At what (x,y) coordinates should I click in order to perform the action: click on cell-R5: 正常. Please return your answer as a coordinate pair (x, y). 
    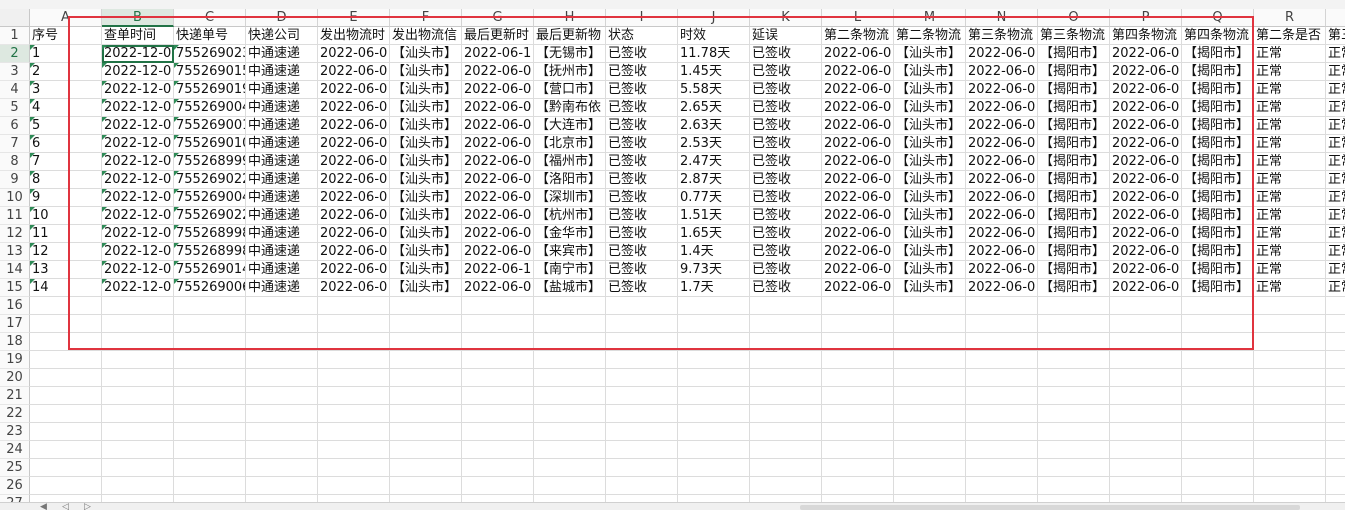
    Looking at the image, I should click on (1290, 108).